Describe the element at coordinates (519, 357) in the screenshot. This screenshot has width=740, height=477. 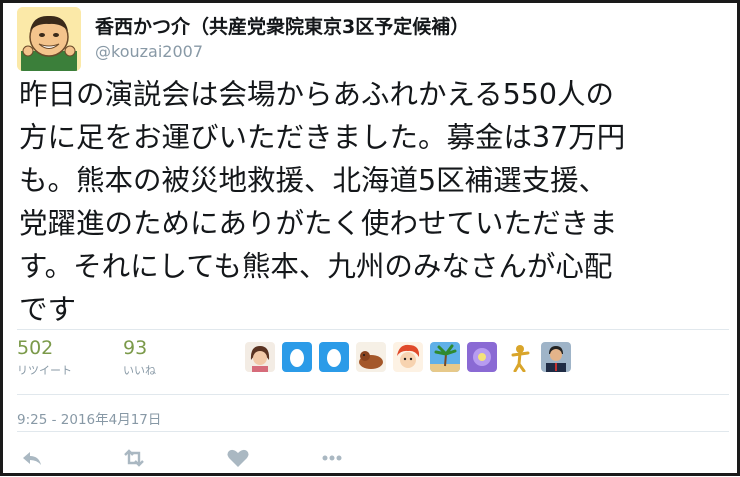
I see `figure-avatar` at that location.